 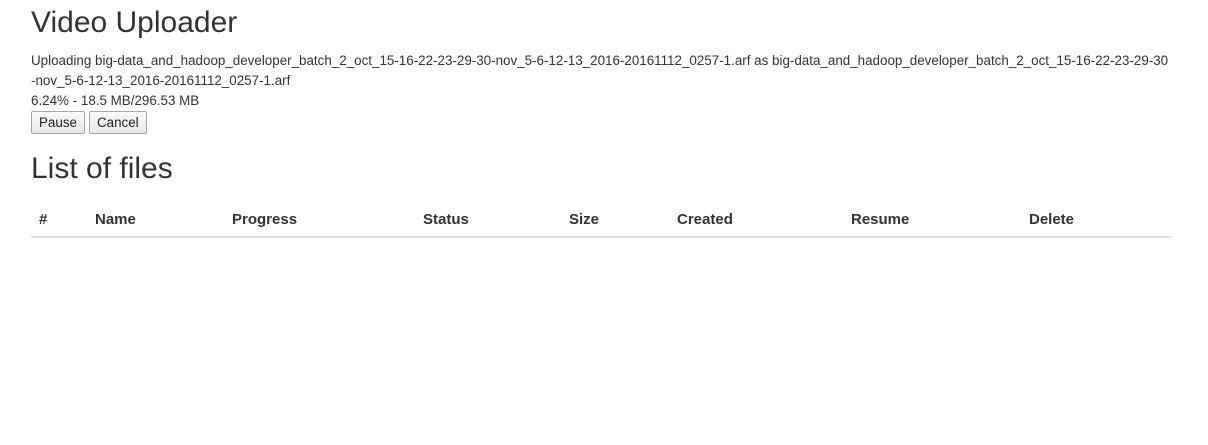 I want to click on column-header-status: Status, so click(x=488, y=220).